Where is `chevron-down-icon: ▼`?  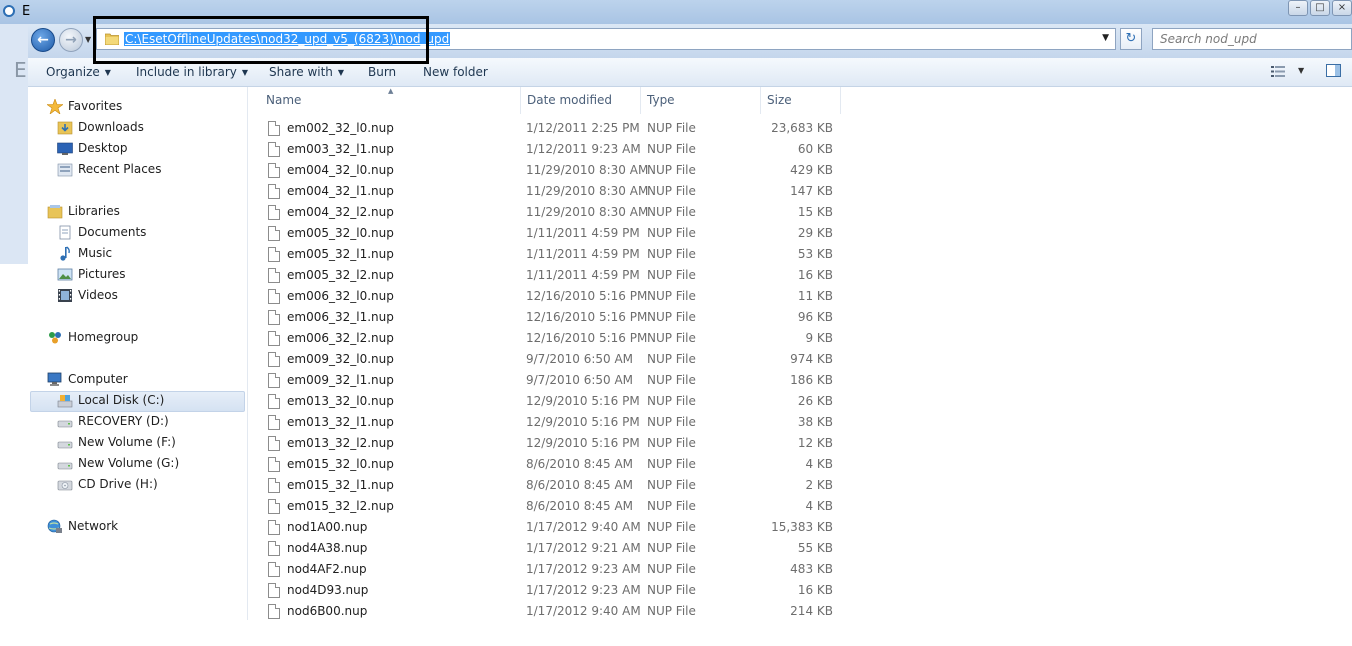 chevron-down-icon: ▼ is located at coordinates (107, 72).